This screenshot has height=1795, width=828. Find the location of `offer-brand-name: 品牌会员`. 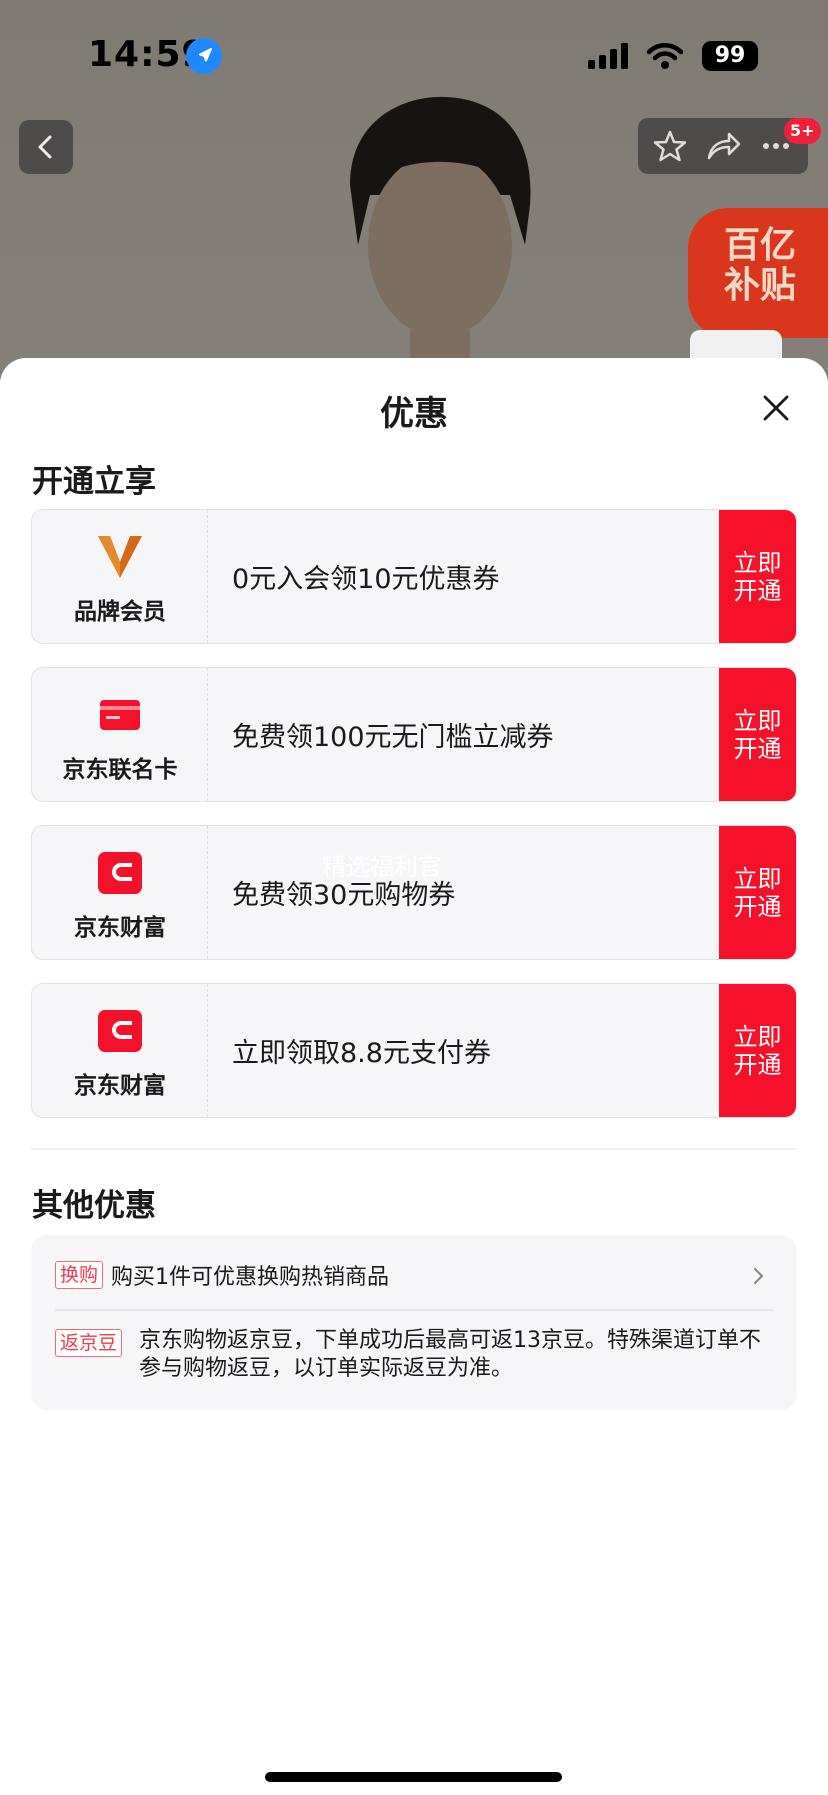

offer-brand-name: 品牌会员 is located at coordinates (120, 612).